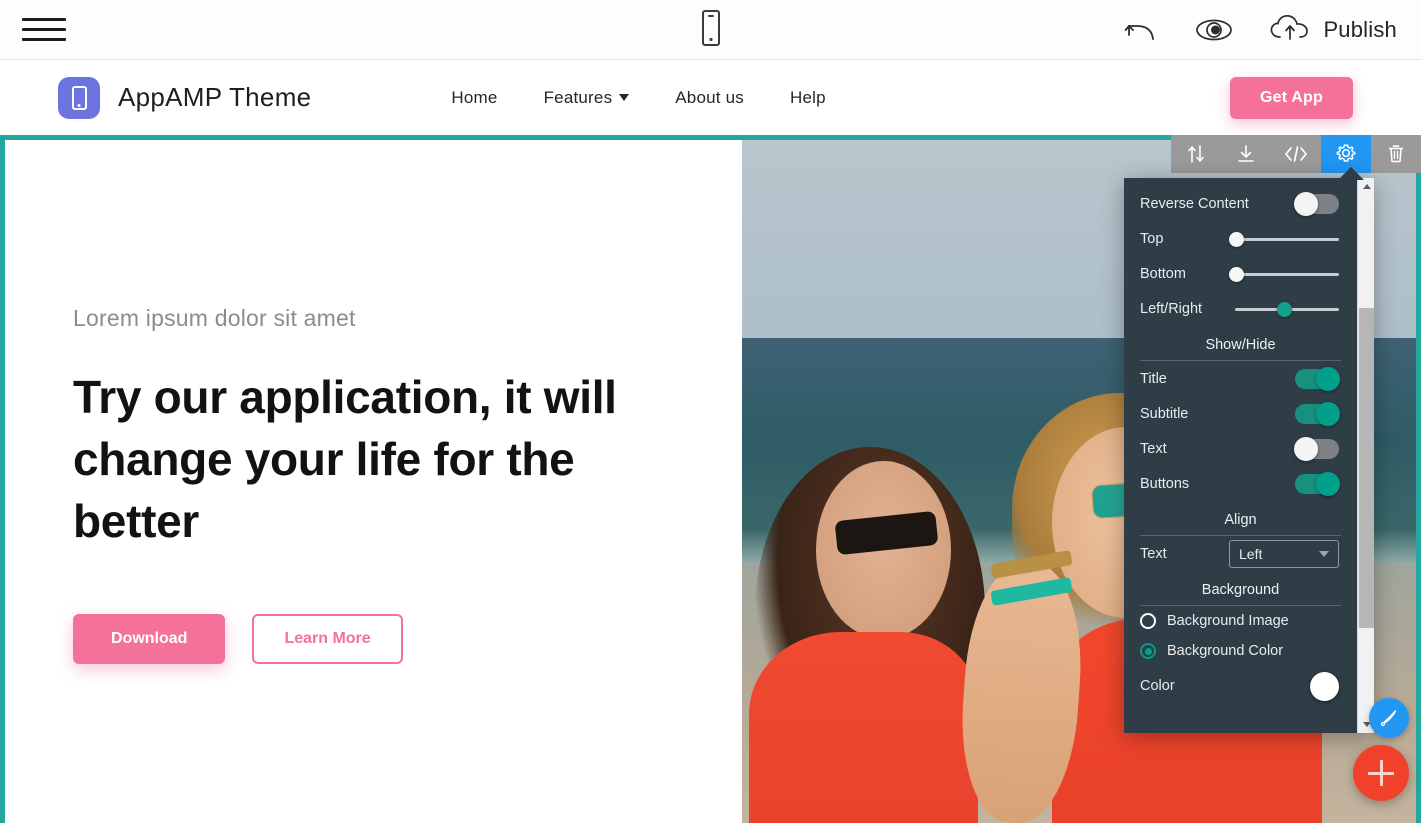 The image size is (1421, 823). I want to click on nav-item-label: Features, so click(578, 97).